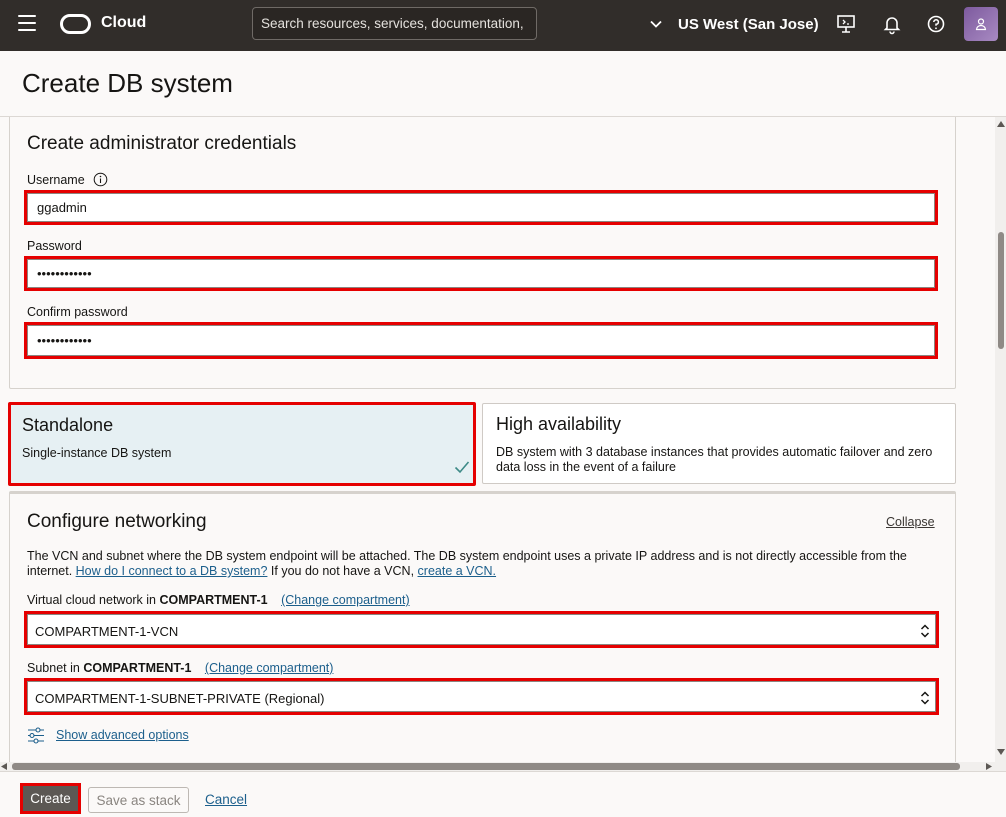  I want to click on vcn-select-value: COMPARTMENT-1-VCN, so click(107, 631).